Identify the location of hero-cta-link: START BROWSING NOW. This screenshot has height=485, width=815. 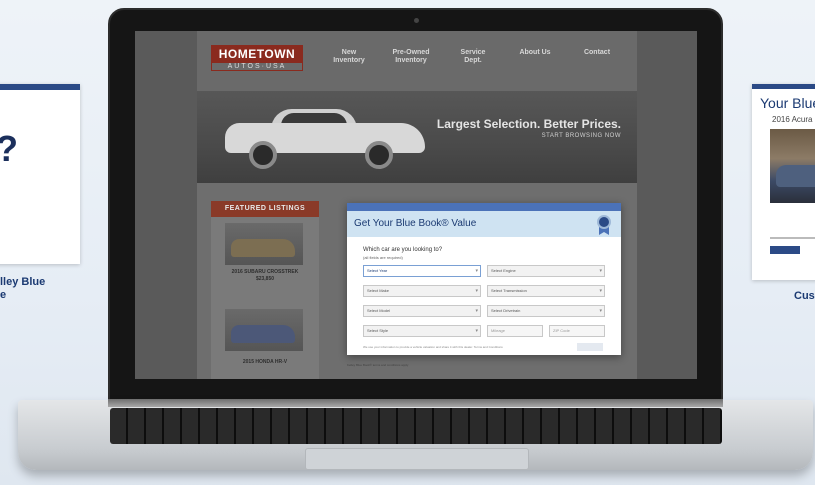
(581, 136).